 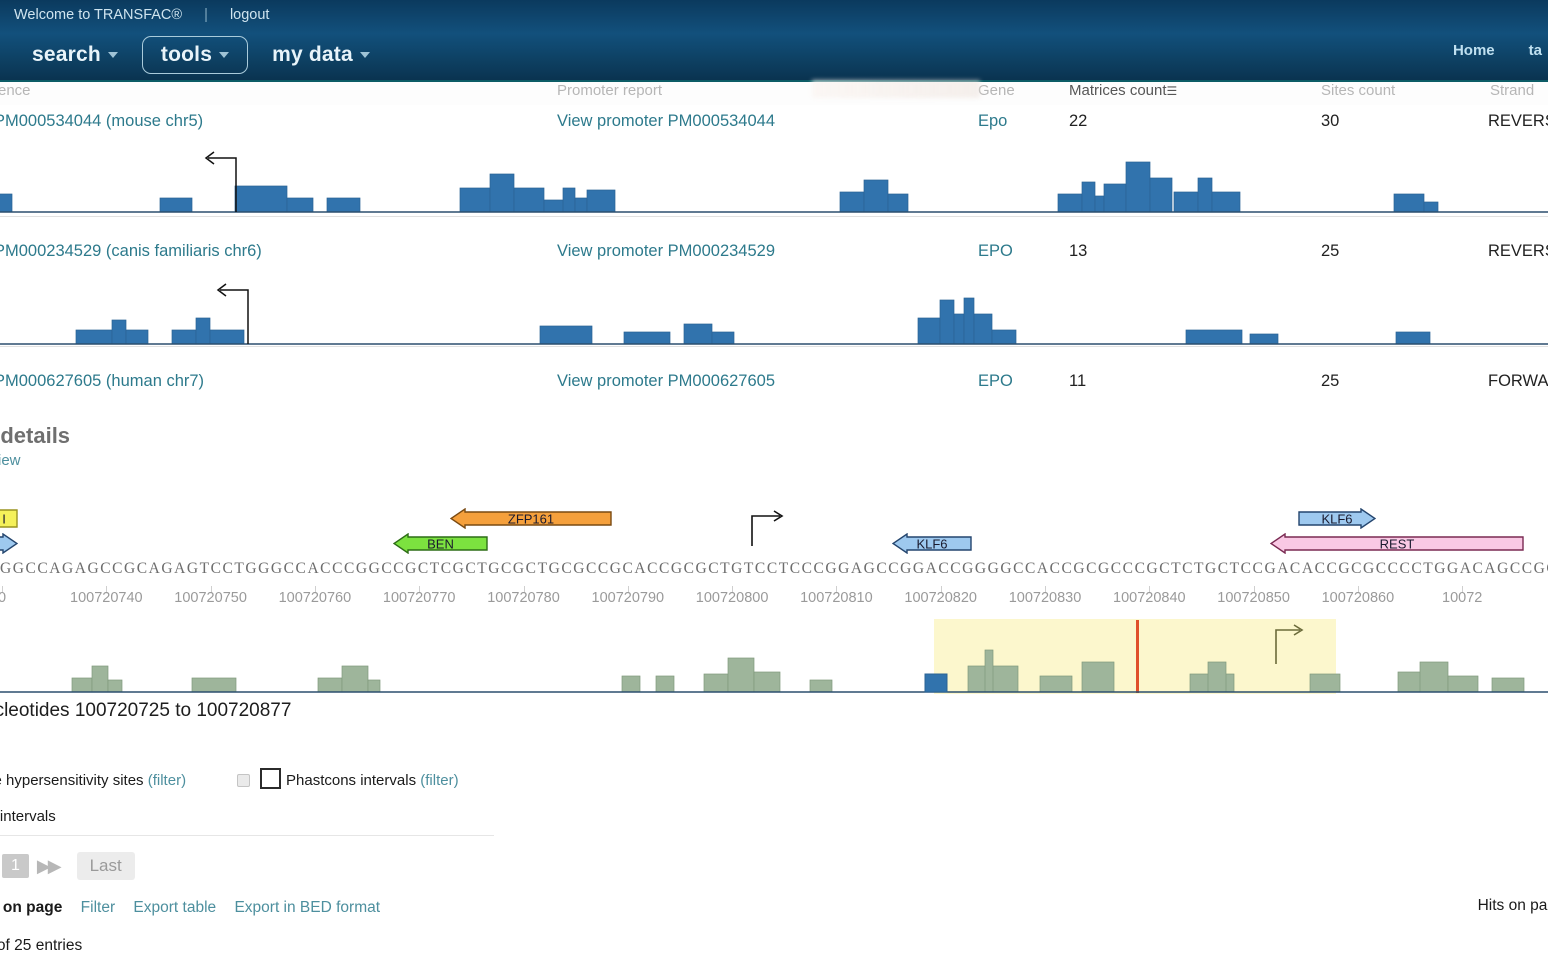 I want to click on dnase-checkbox, so click(x=243, y=780).